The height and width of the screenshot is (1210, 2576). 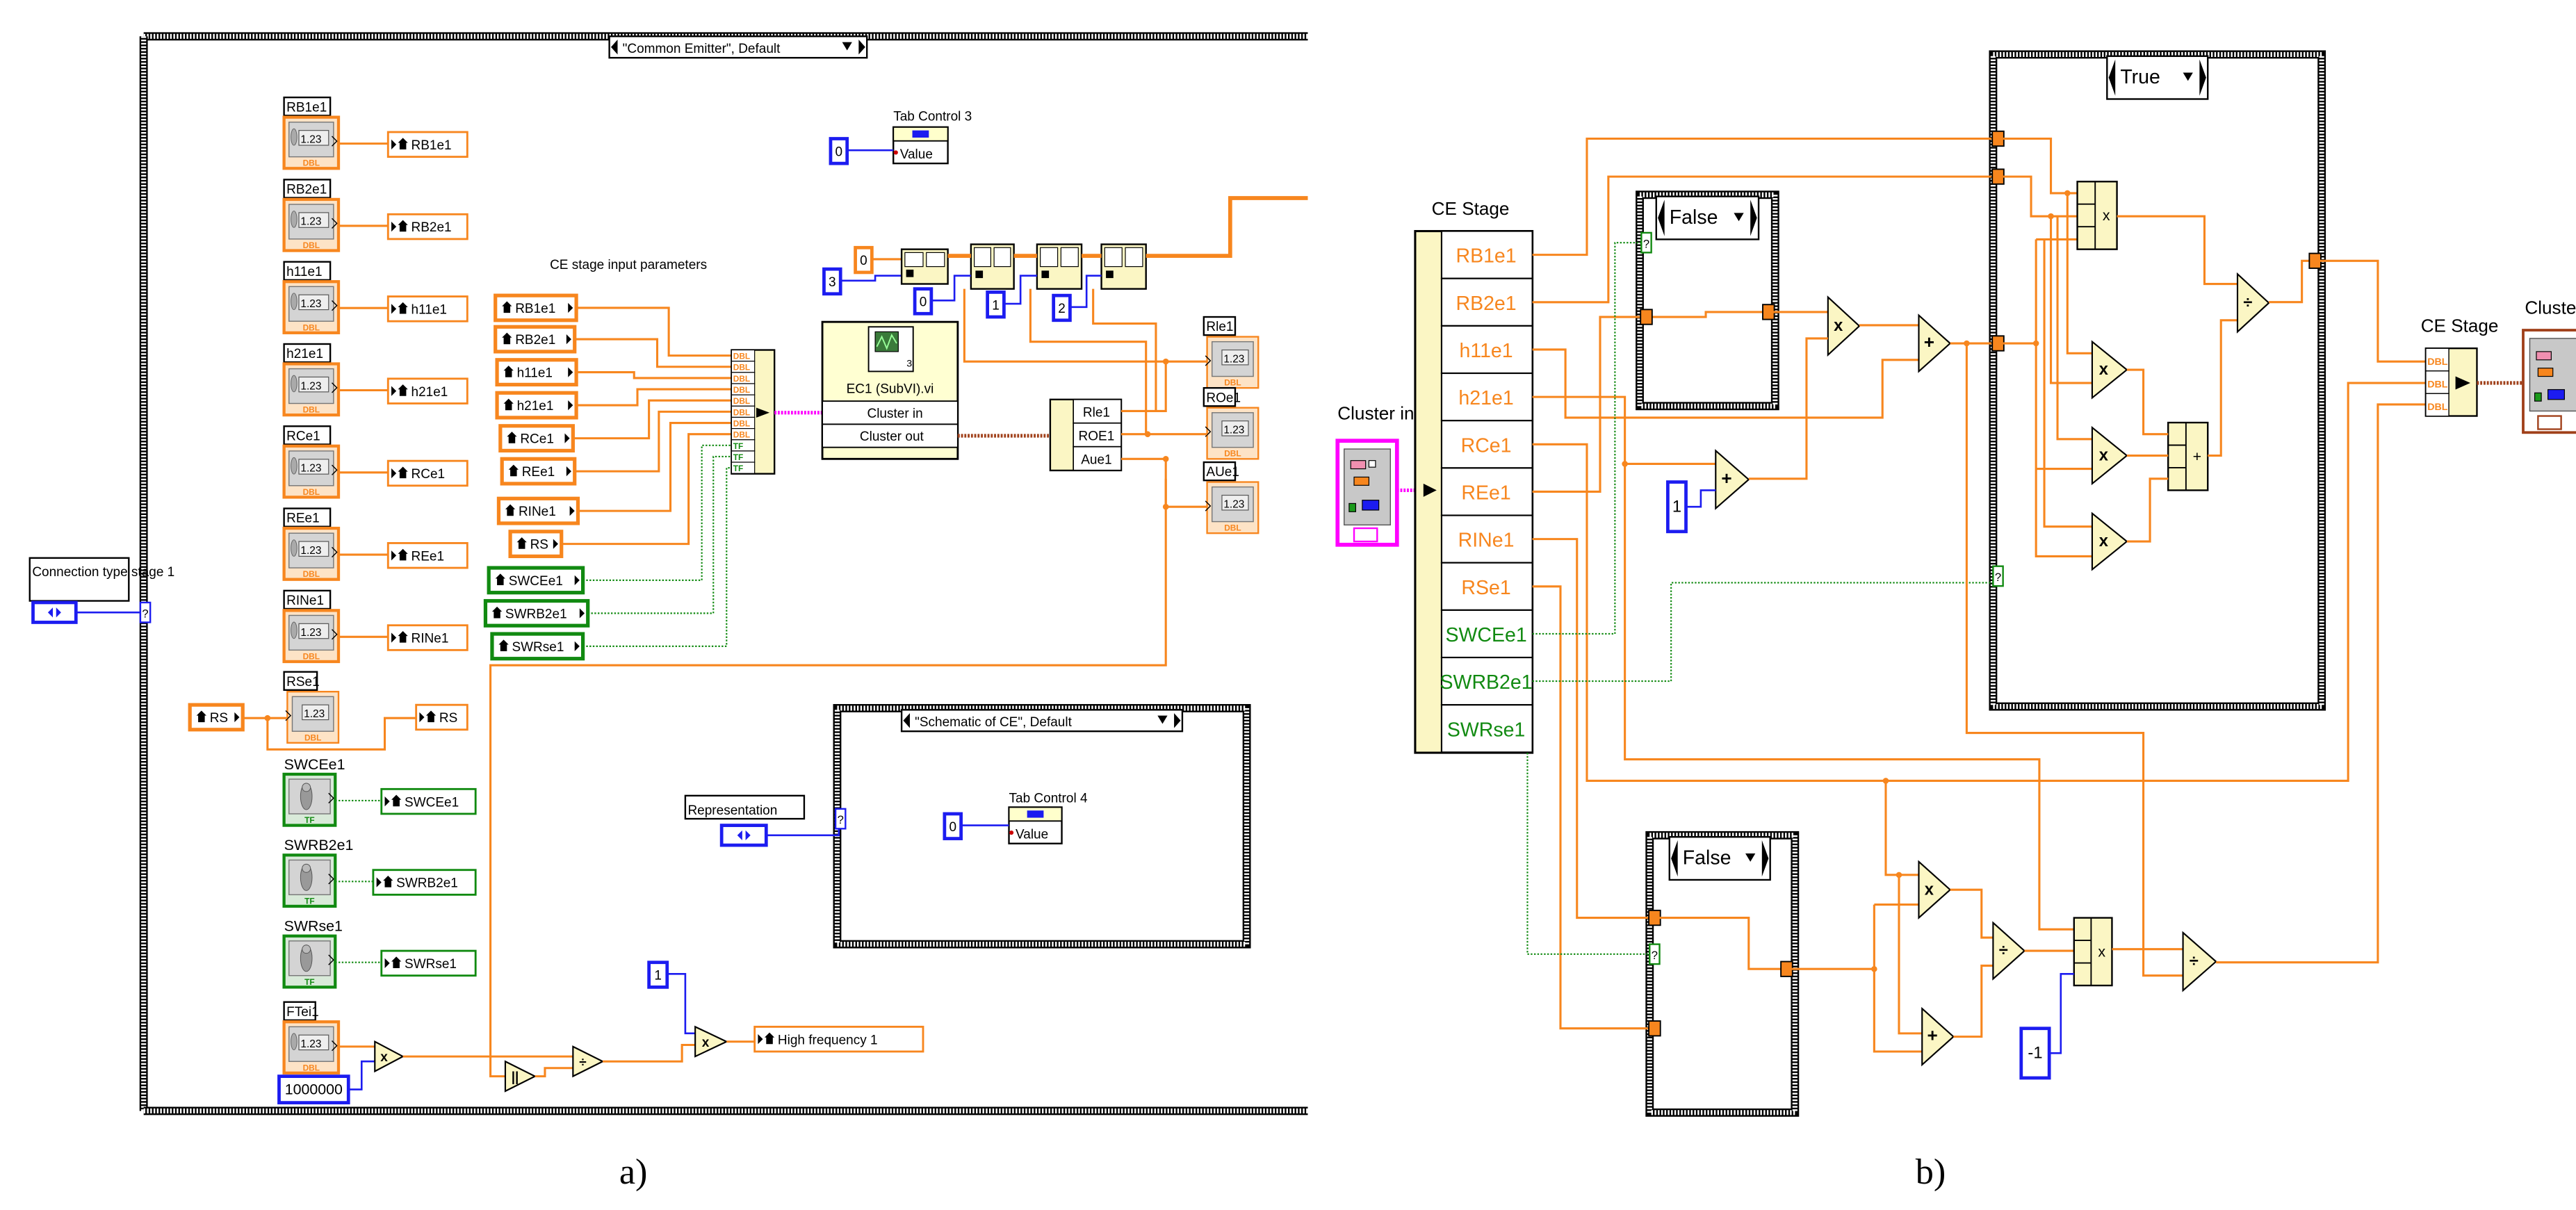 I want to click on cluster-in-control, so click(x=1367, y=493).